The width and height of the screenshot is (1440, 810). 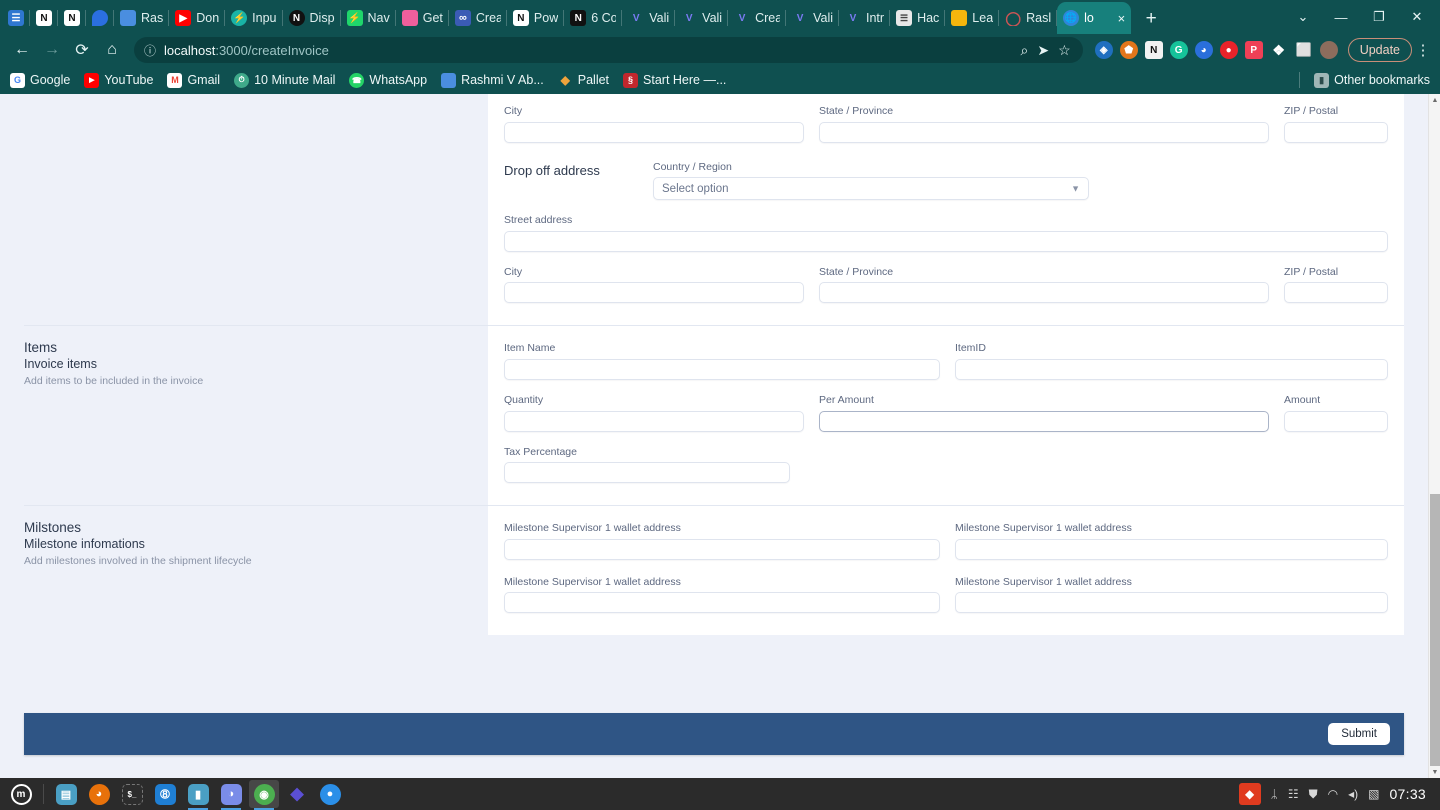 I want to click on minimize-button: —, so click(x=1341, y=17).